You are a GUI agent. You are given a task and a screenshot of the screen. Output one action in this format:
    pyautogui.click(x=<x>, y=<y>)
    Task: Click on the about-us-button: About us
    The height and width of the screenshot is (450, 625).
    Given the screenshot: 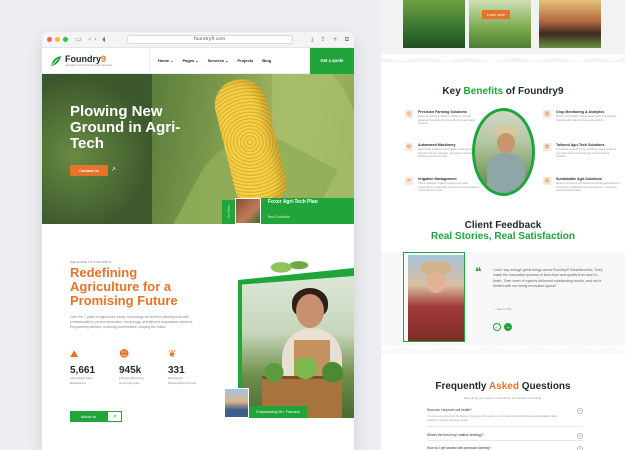 What is the action you would take?
    pyautogui.click(x=88, y=416)
    